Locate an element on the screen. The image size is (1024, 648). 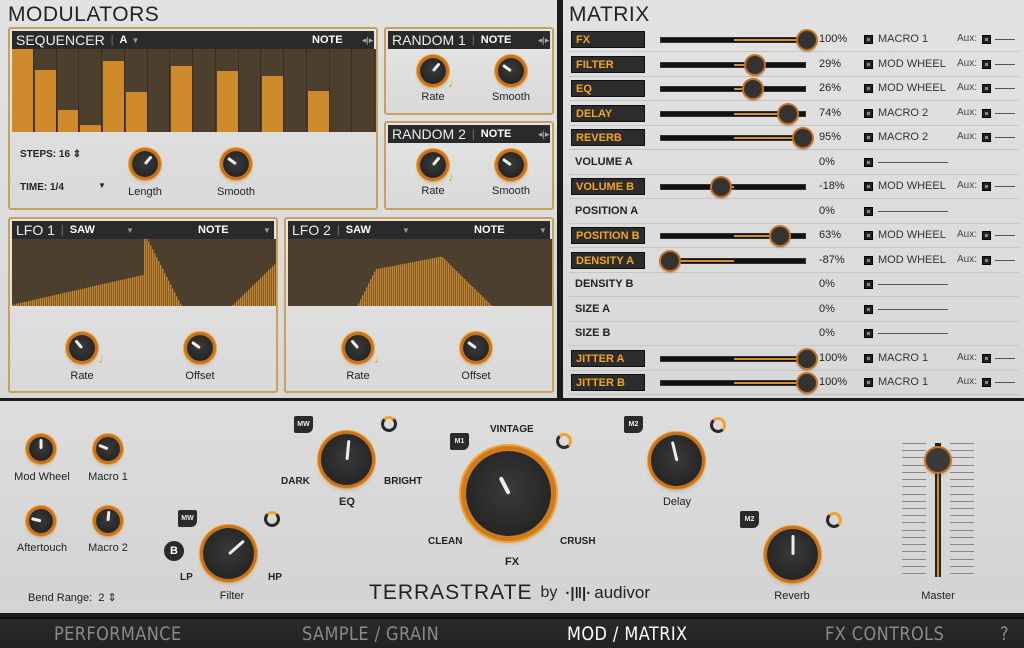
macro2-knob is located at coordinates (108, 521).